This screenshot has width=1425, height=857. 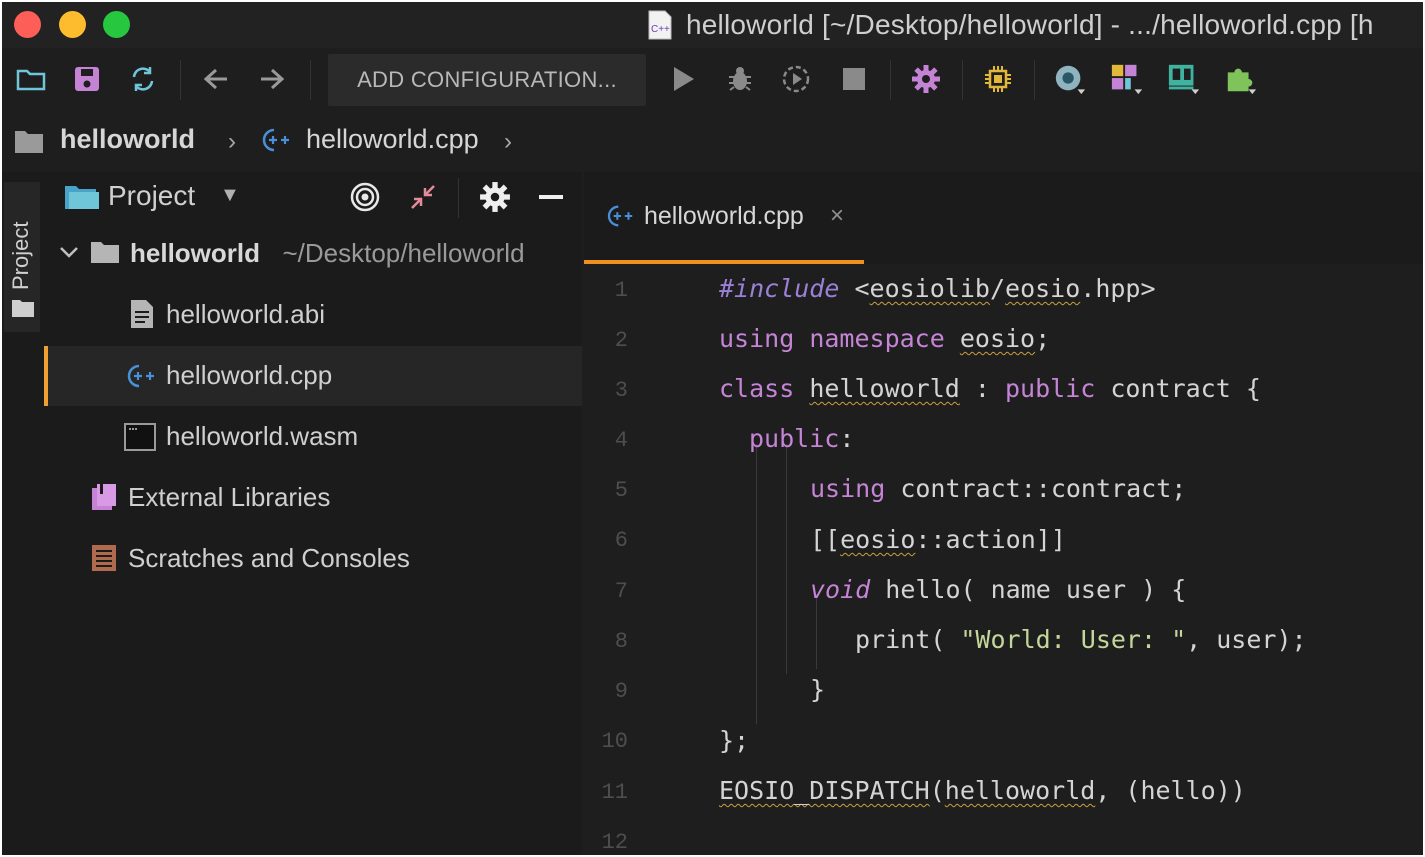 I want to click on tree-item-scratches-consoles: Scratches and Consoles, so click(x=313, y=559).